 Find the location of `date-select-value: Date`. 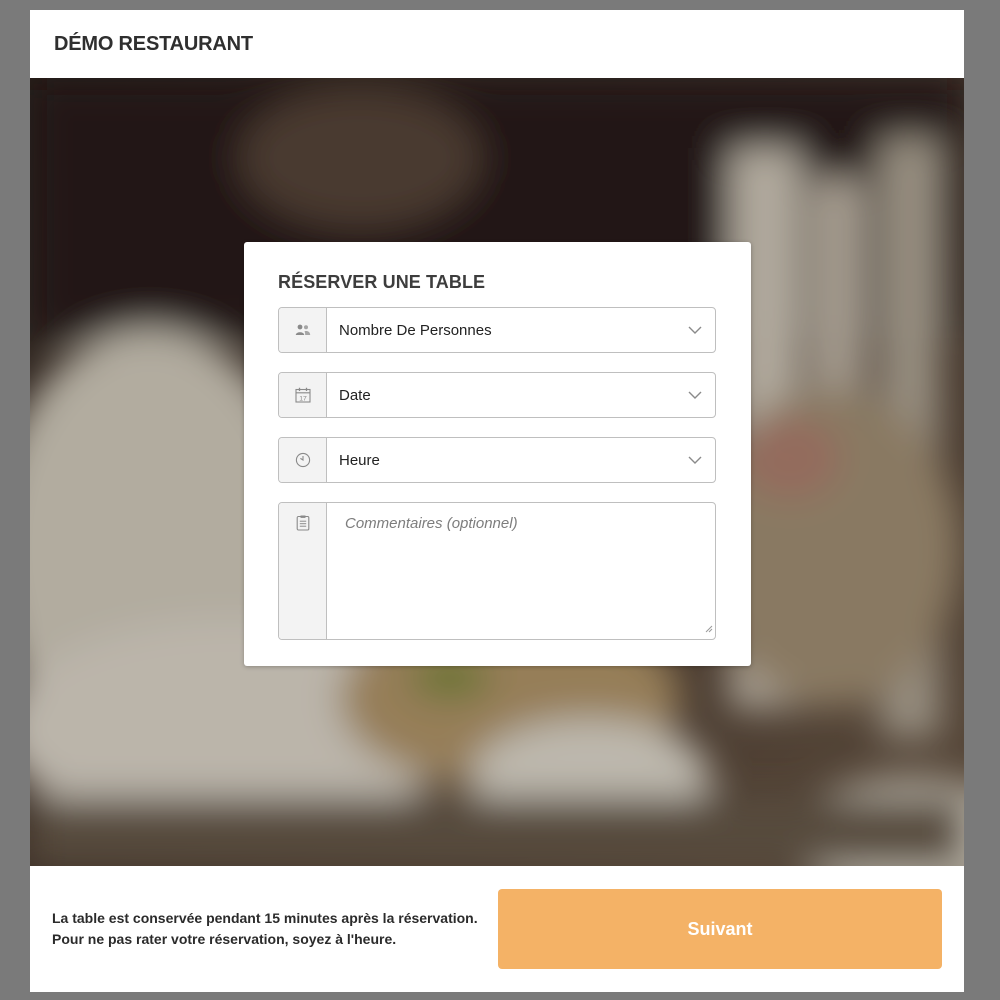

date-select-value: Date is located at coordinates (355, 395).